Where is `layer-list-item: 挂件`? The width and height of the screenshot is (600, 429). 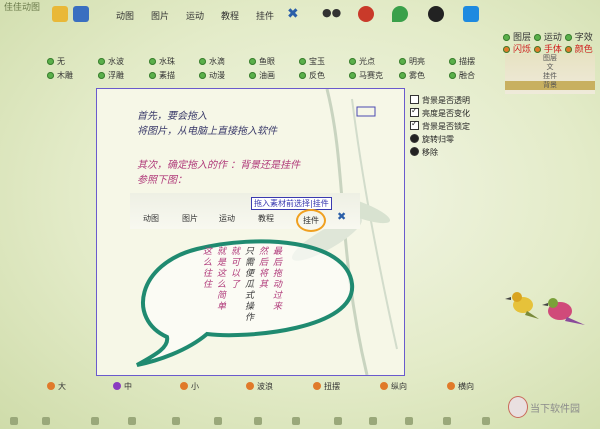 layer-list-item: 挂件 is located at coordinates (550, 76).